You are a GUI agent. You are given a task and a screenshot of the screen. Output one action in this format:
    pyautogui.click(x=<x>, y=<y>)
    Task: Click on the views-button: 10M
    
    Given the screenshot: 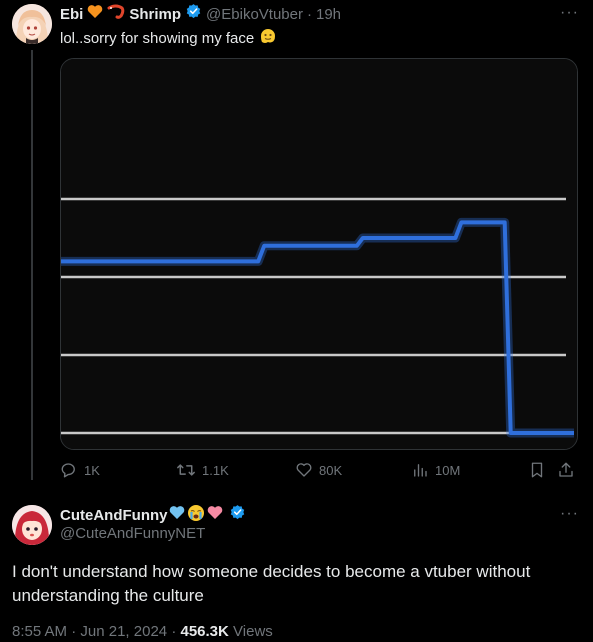 What is the action you would take?
    pyautogui.click(x=435, y=470)
    